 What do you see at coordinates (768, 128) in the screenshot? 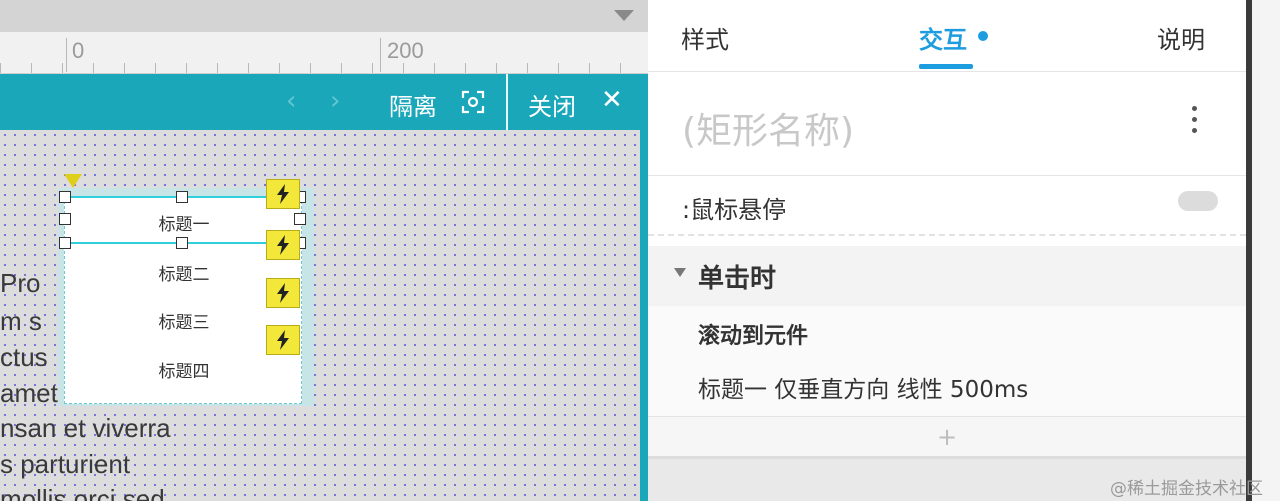
I see `widget-name-field: (矩形名称)` at bounding box center [768, 128].